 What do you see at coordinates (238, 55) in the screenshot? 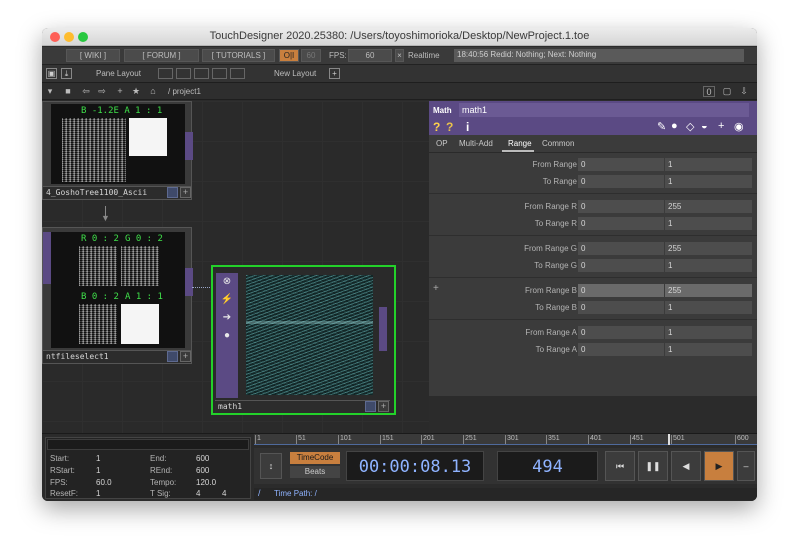
I see `tutorials-button: [ TUTORIALS ]` at bounding box center [238, 55].